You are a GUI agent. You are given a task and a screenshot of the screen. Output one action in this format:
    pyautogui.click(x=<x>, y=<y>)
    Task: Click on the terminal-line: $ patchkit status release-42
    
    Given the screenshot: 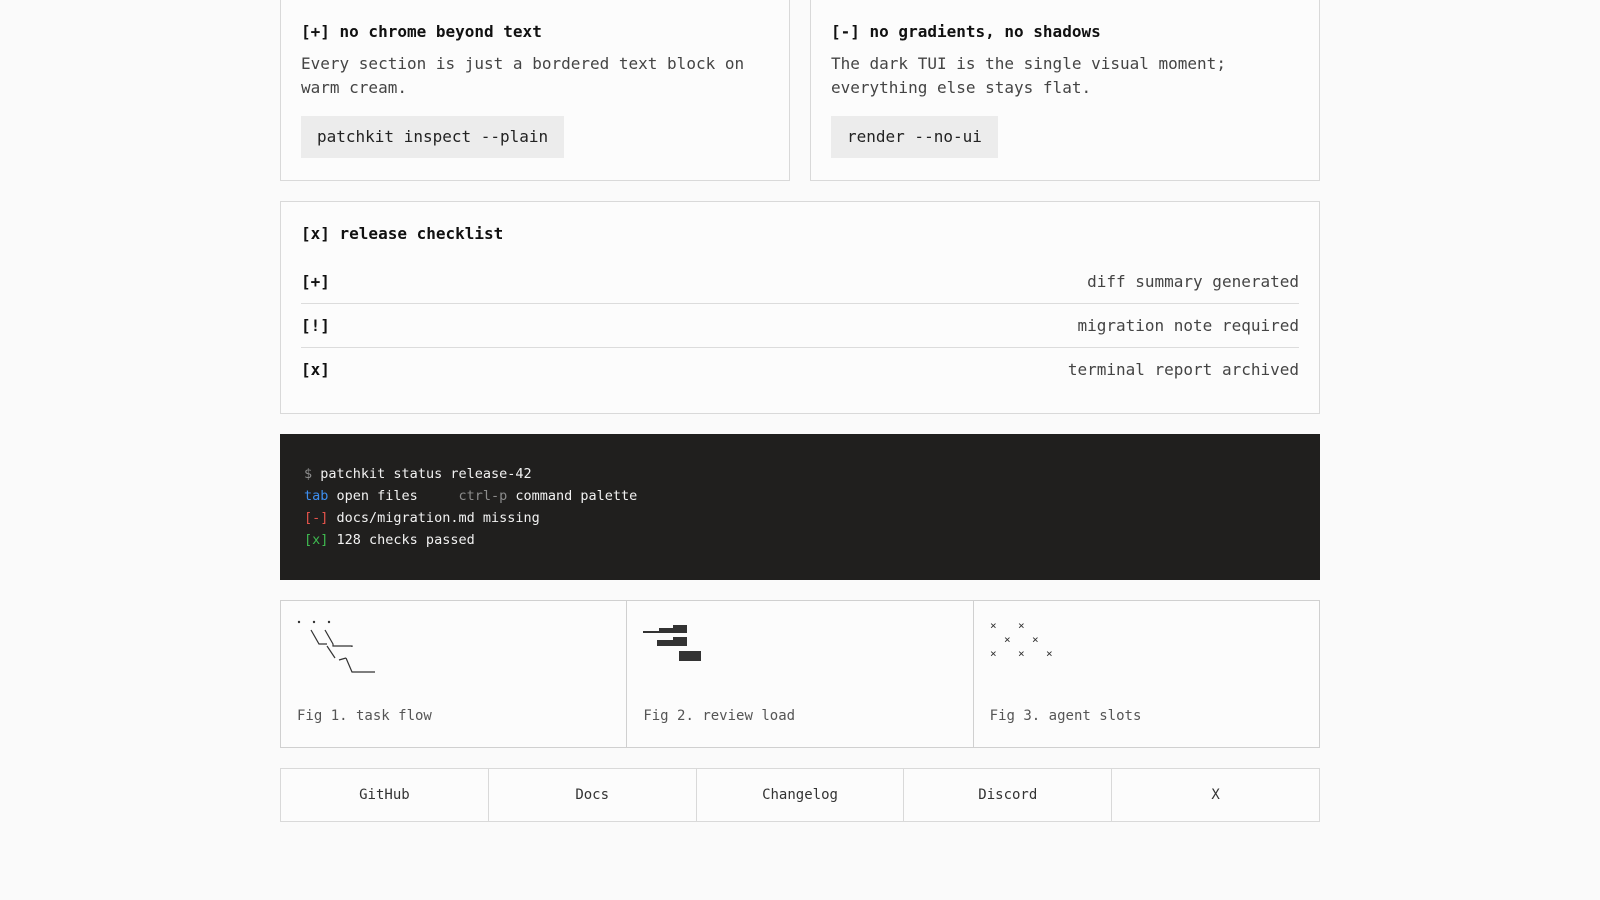 What is the action you would take?
    pyautogui.click(x=800, y=474)
    